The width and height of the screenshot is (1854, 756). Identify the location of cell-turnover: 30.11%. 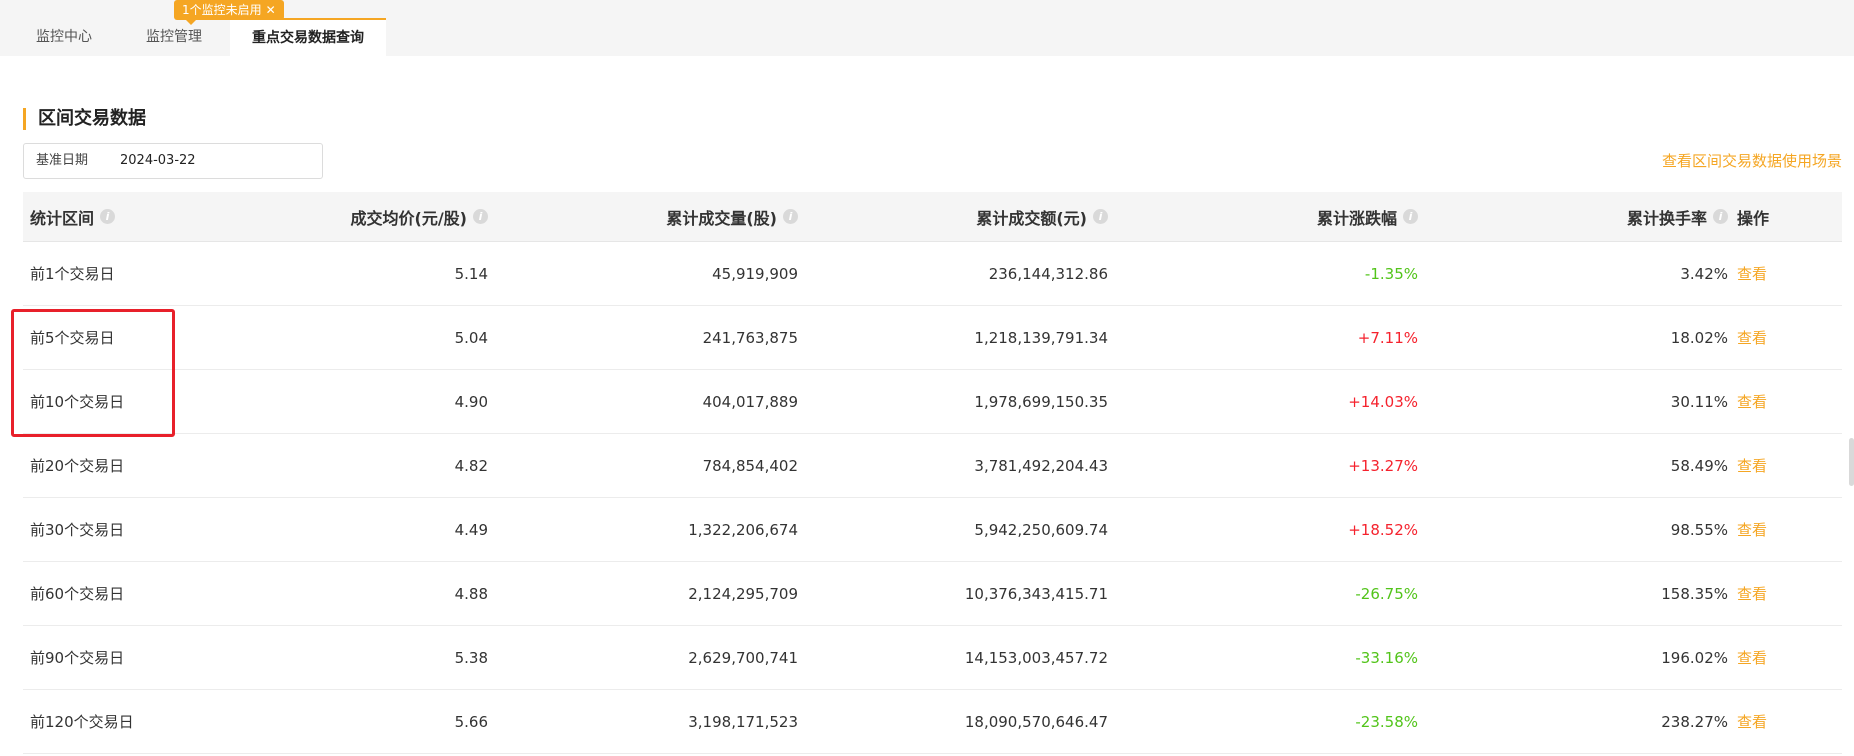
(1699, 401).